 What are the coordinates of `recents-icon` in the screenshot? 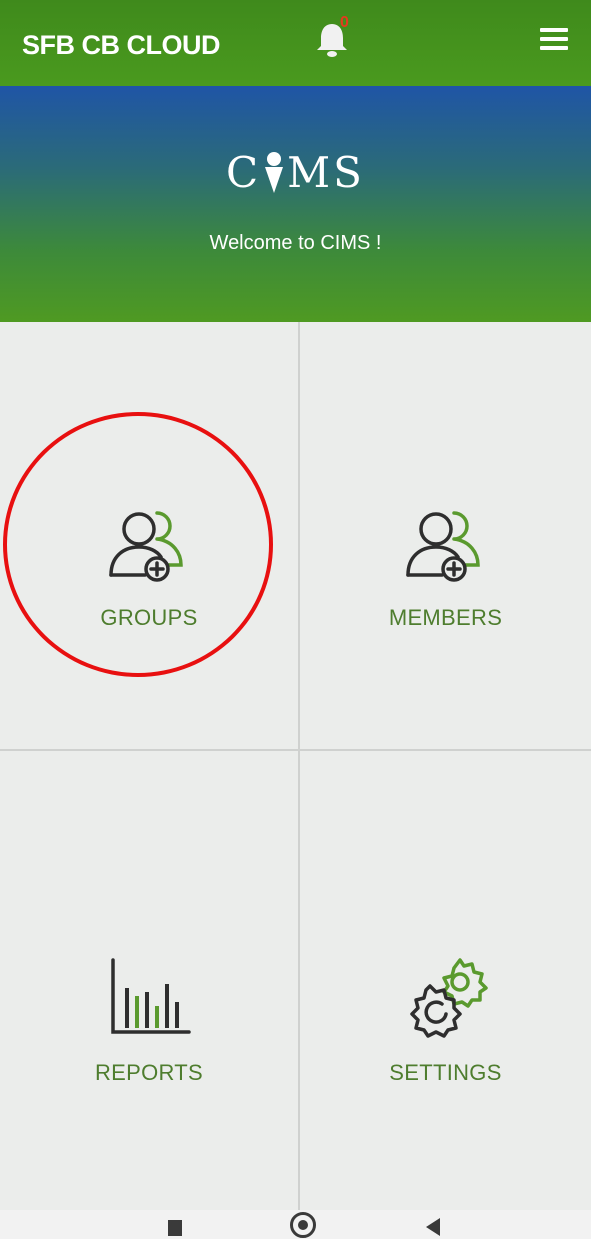 It's located at (175, 1228).